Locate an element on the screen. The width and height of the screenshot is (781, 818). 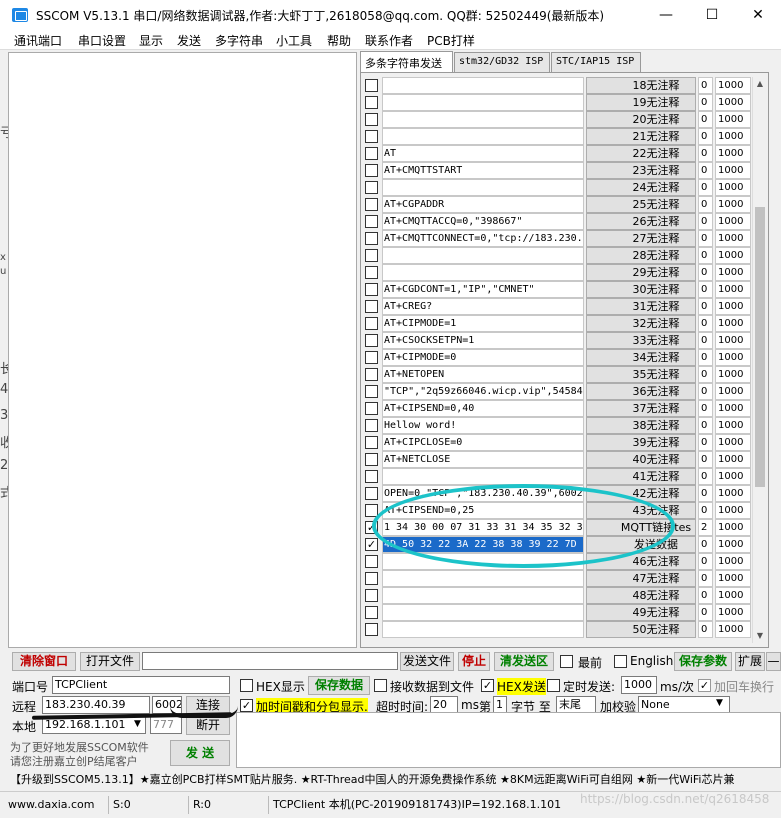
stop-button: 停止 is located at coordinates (474, 661).